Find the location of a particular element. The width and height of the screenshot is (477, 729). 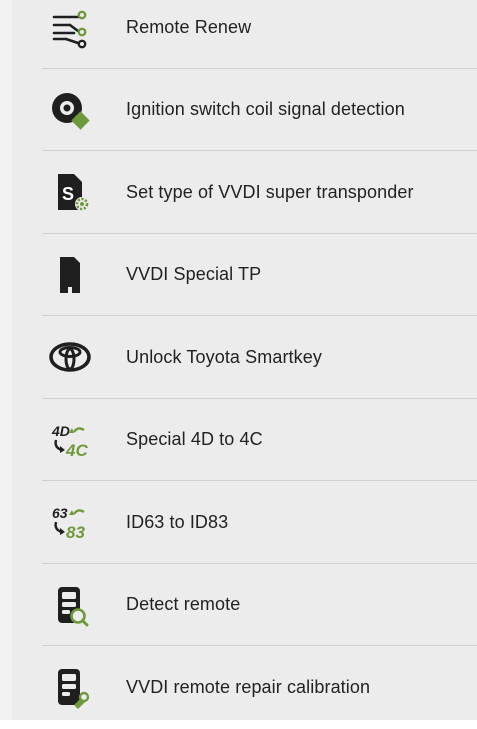

menu-item-vvdi-special-tp: VVDI Special TP is located at coordinates (244, 275).